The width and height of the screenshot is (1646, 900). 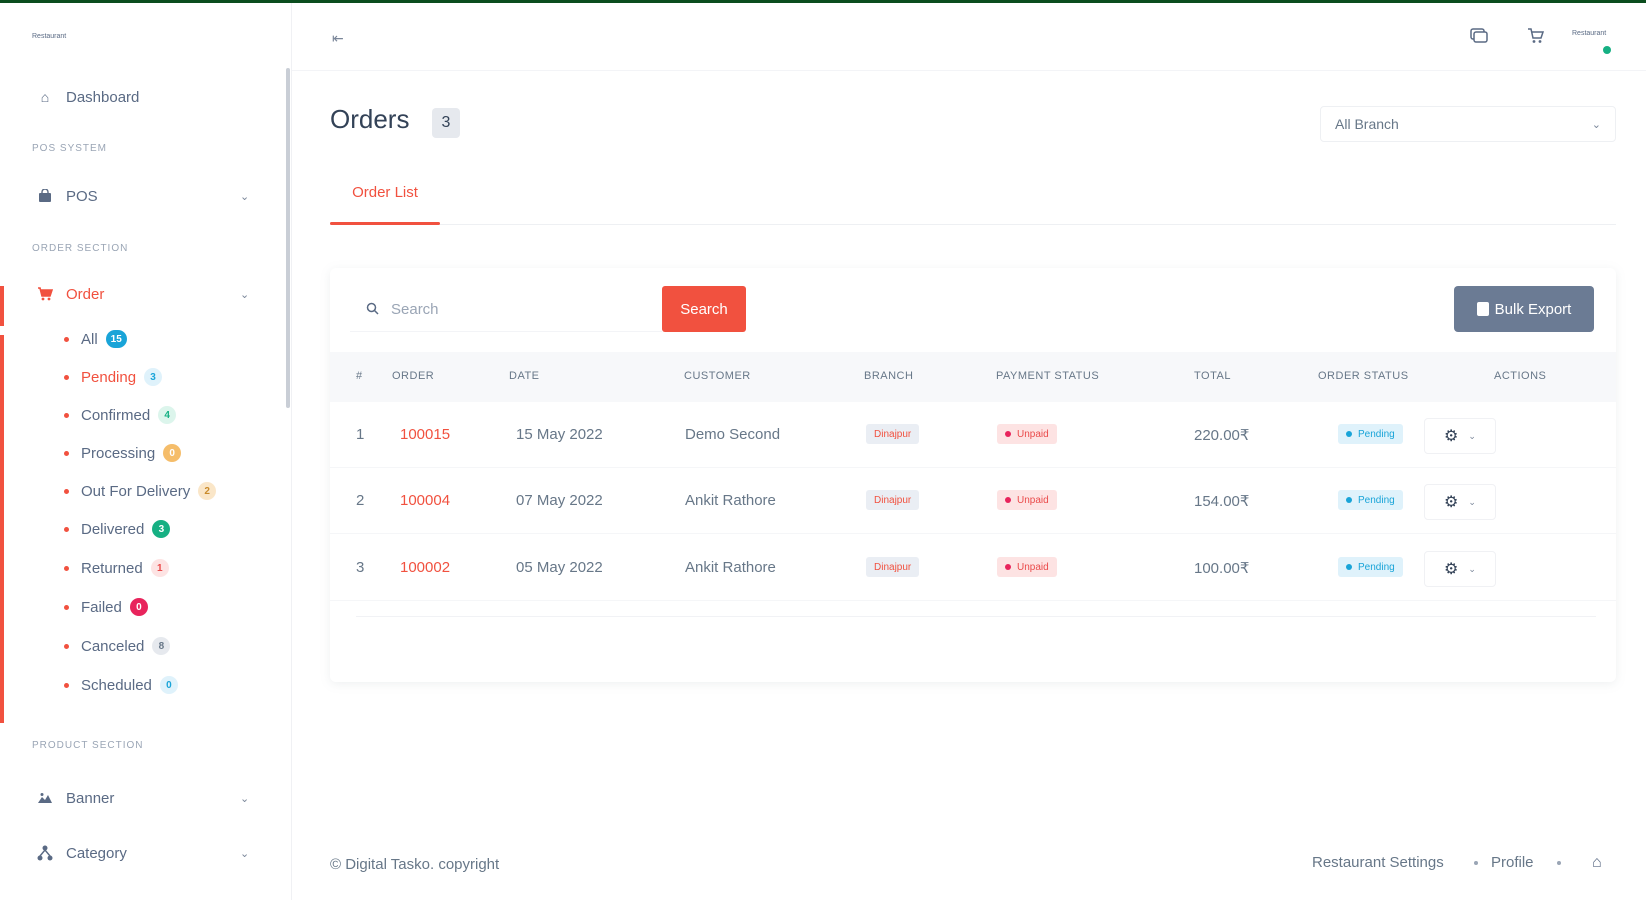 I want to click on footer-link-restaurant-settings: Restaurant Settings, so click(x=1378, y=862).